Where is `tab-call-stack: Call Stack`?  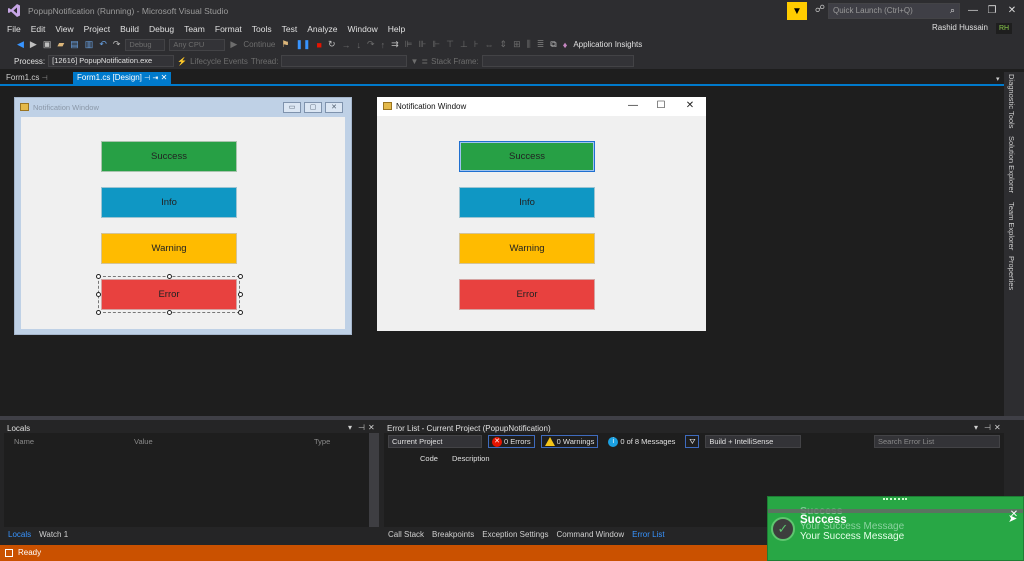
tab-call-stack: Call Stack is located at coordinates (406, 534).